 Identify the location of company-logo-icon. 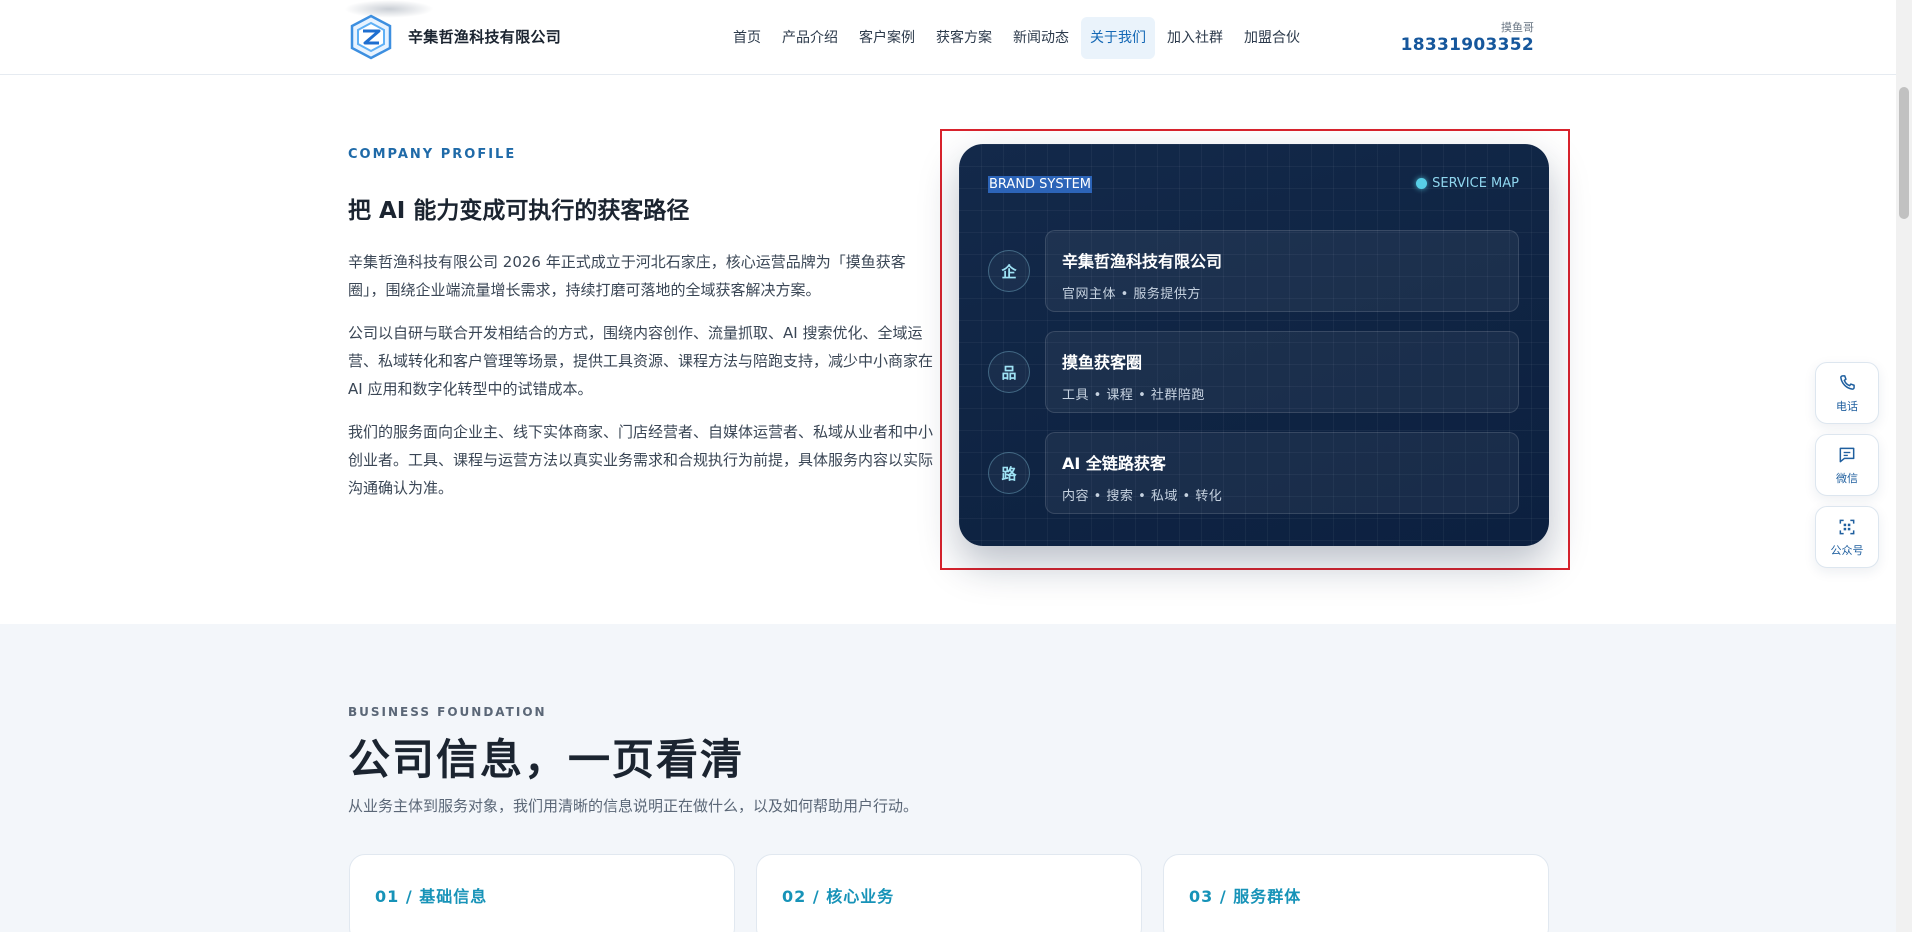
(371, 37).